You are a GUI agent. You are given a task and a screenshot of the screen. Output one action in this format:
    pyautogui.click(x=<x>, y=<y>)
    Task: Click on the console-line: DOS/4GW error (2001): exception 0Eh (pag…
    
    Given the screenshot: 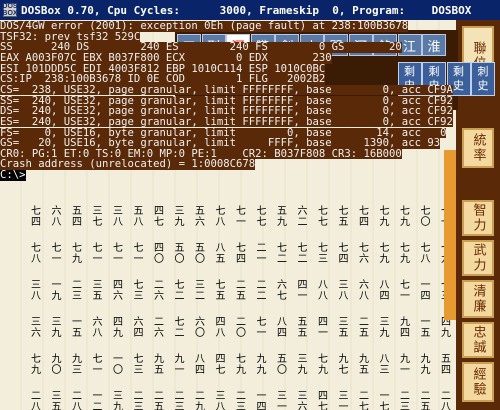 What is the action you would take?
    pyautogui.click(x=204, y=26)
    